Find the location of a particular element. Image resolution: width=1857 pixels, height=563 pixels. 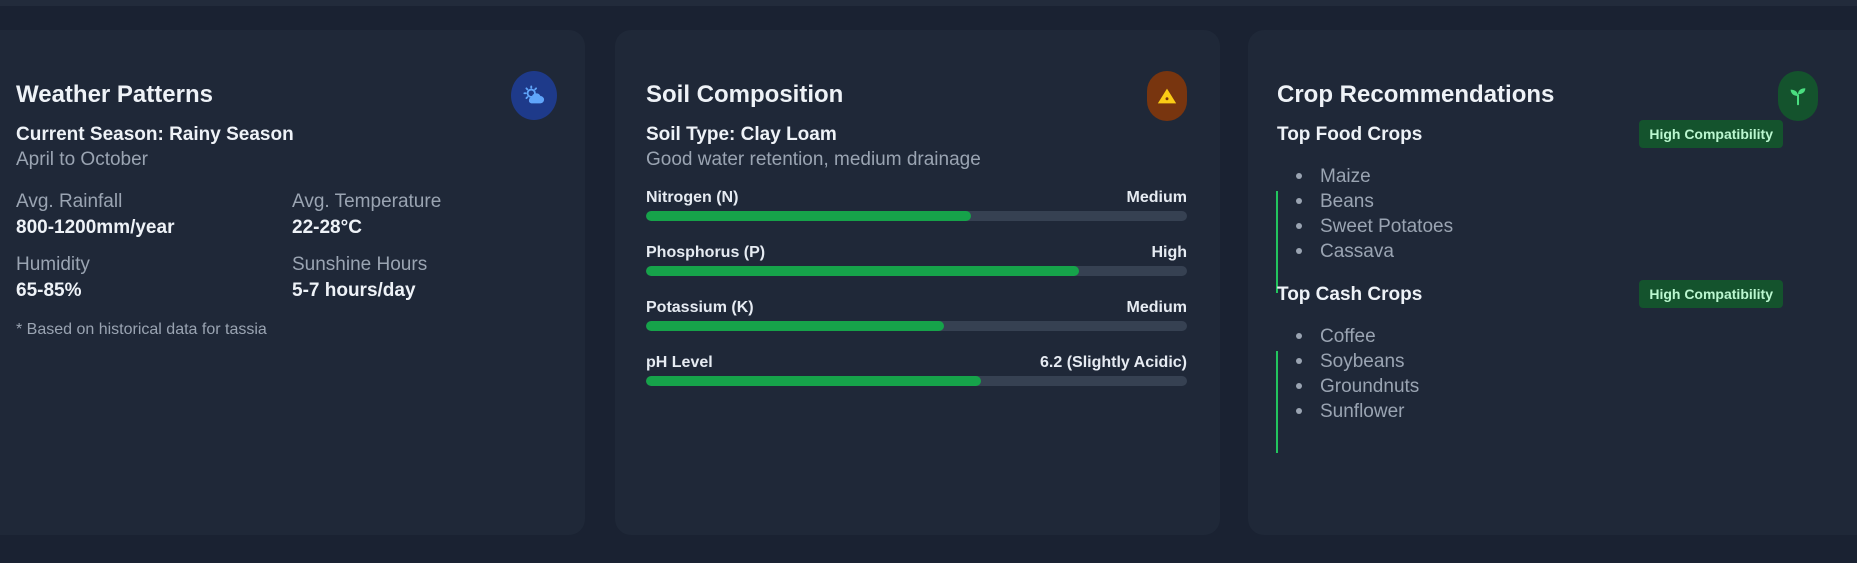

cash-crops-compatibility-badge: High Compatibility is located at coordinates (1711, 294).